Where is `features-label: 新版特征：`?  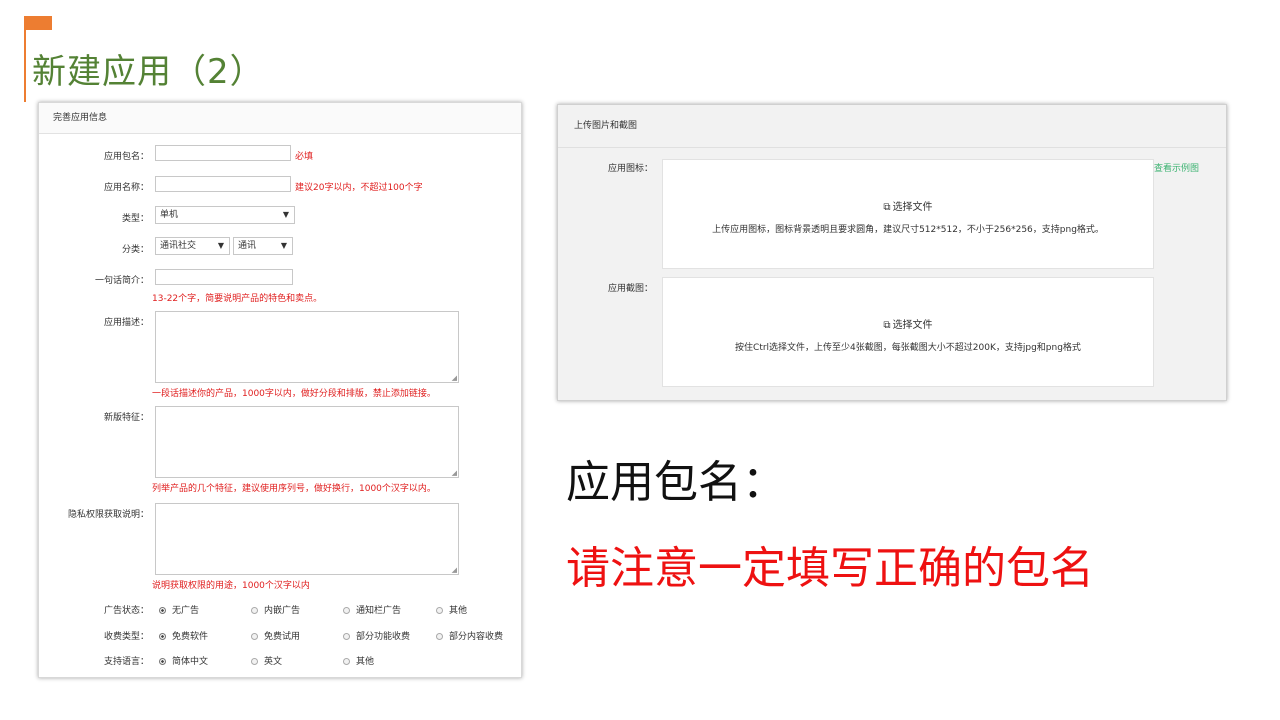 features-label: 新版特征： is located at coordinates (126, 418).